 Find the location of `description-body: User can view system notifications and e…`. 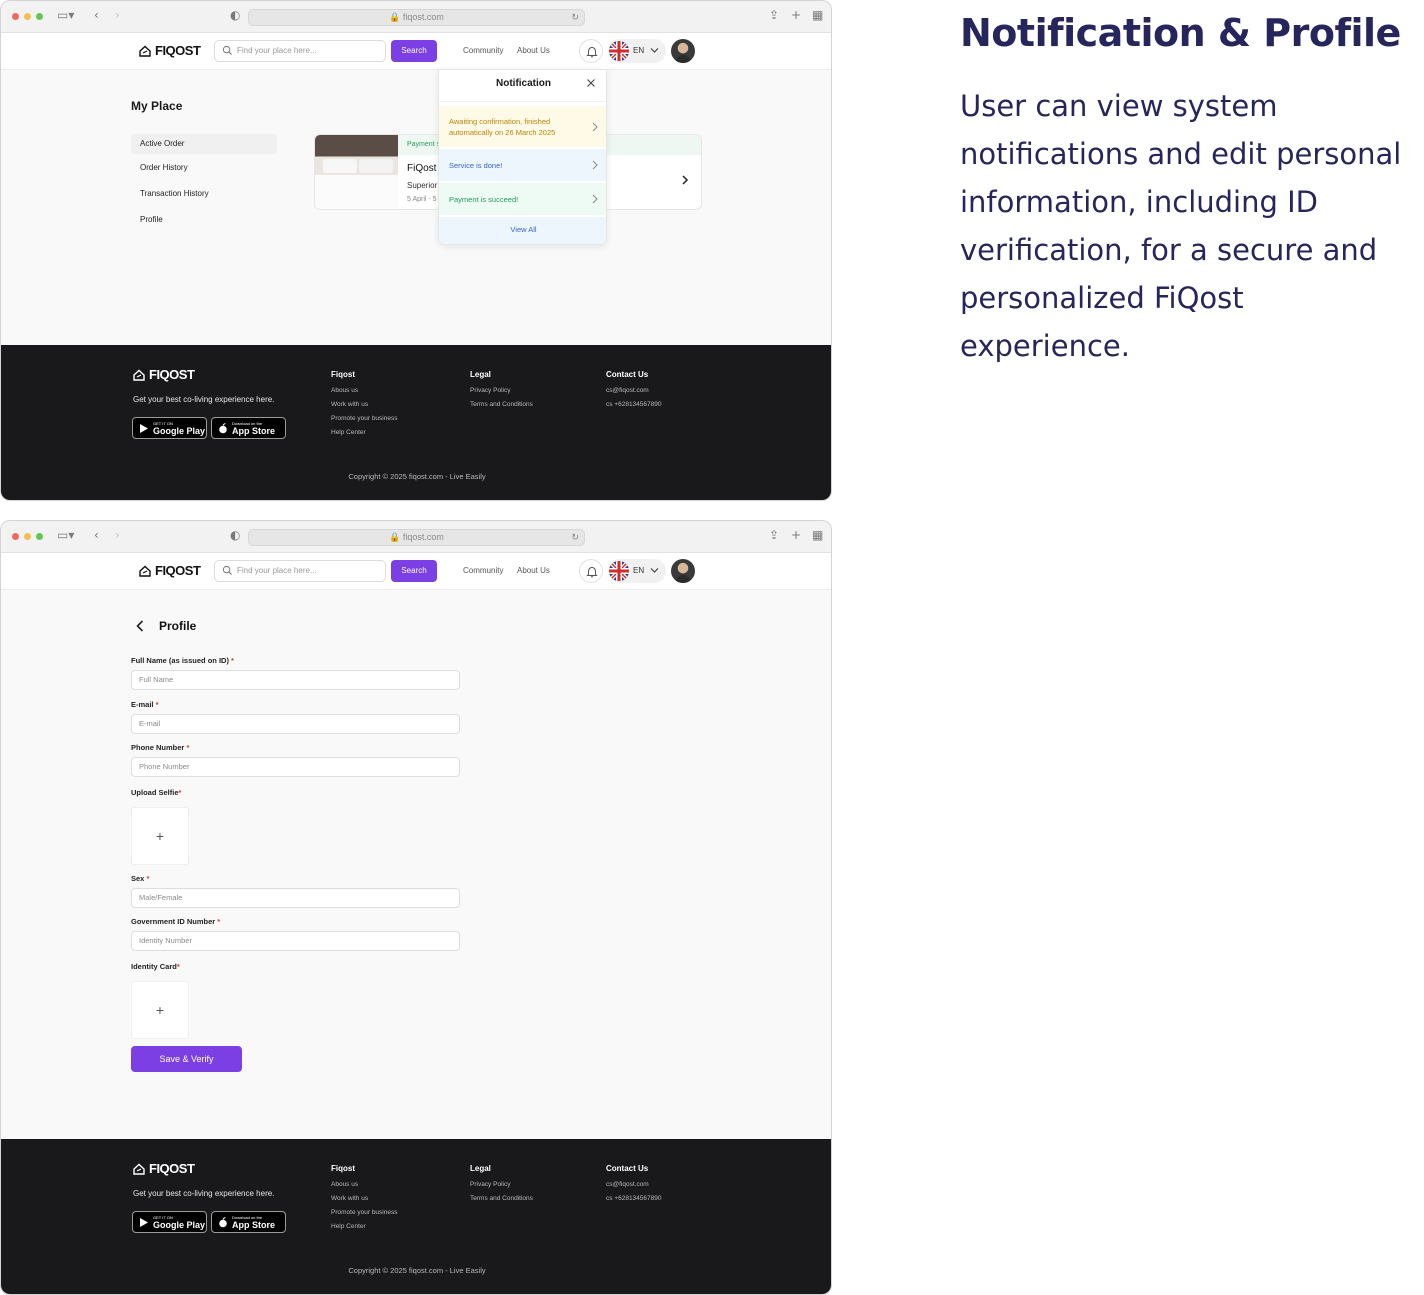

description-body: User can view system notifications and e… is located at coordinates (1181, 226).